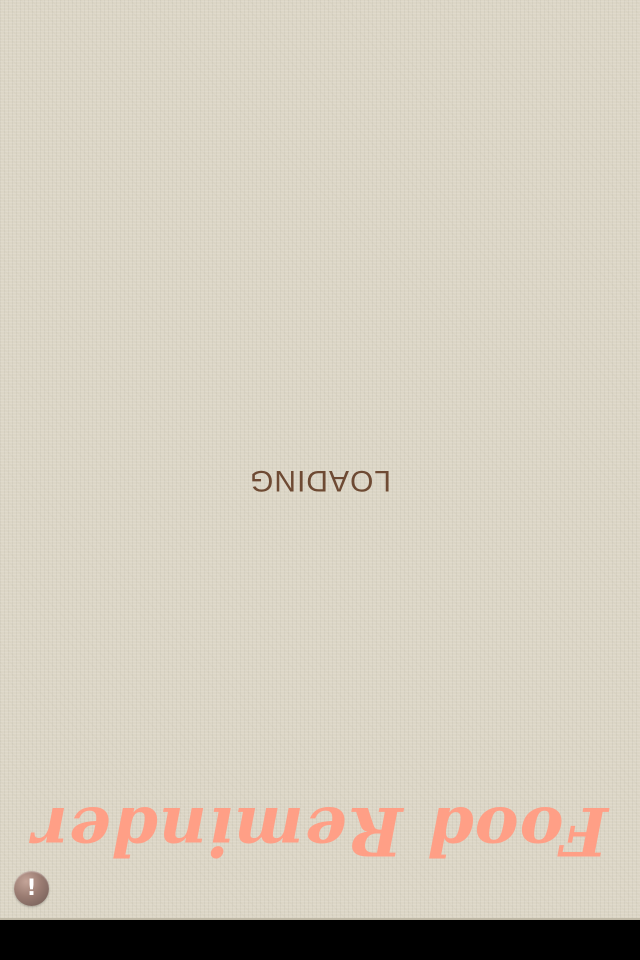  What do you see at coordinates (320, 831) in the screenshot?
I see `app-title-logo: Food Reminder` at bounding box center [320, 831].